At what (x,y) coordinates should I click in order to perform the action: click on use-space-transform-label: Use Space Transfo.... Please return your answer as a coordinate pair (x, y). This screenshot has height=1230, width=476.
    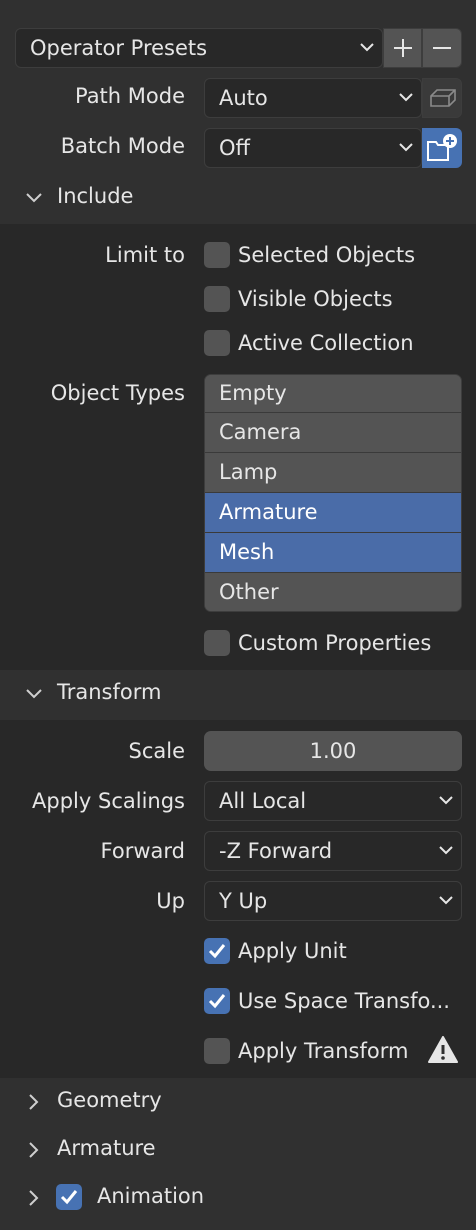
    Looking at the image, I should click on (344, 1001).